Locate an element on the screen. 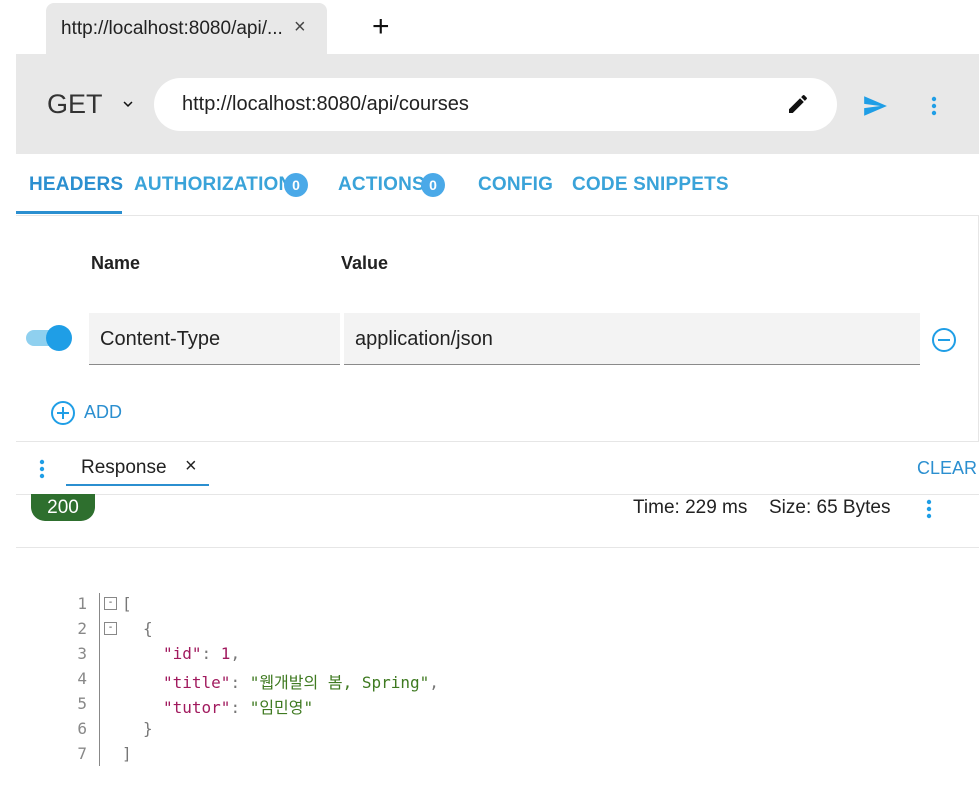 The image size is (979, 810). code-line: "title": "웹개발의 봄, Spring", is located at coordinates (301, 681).